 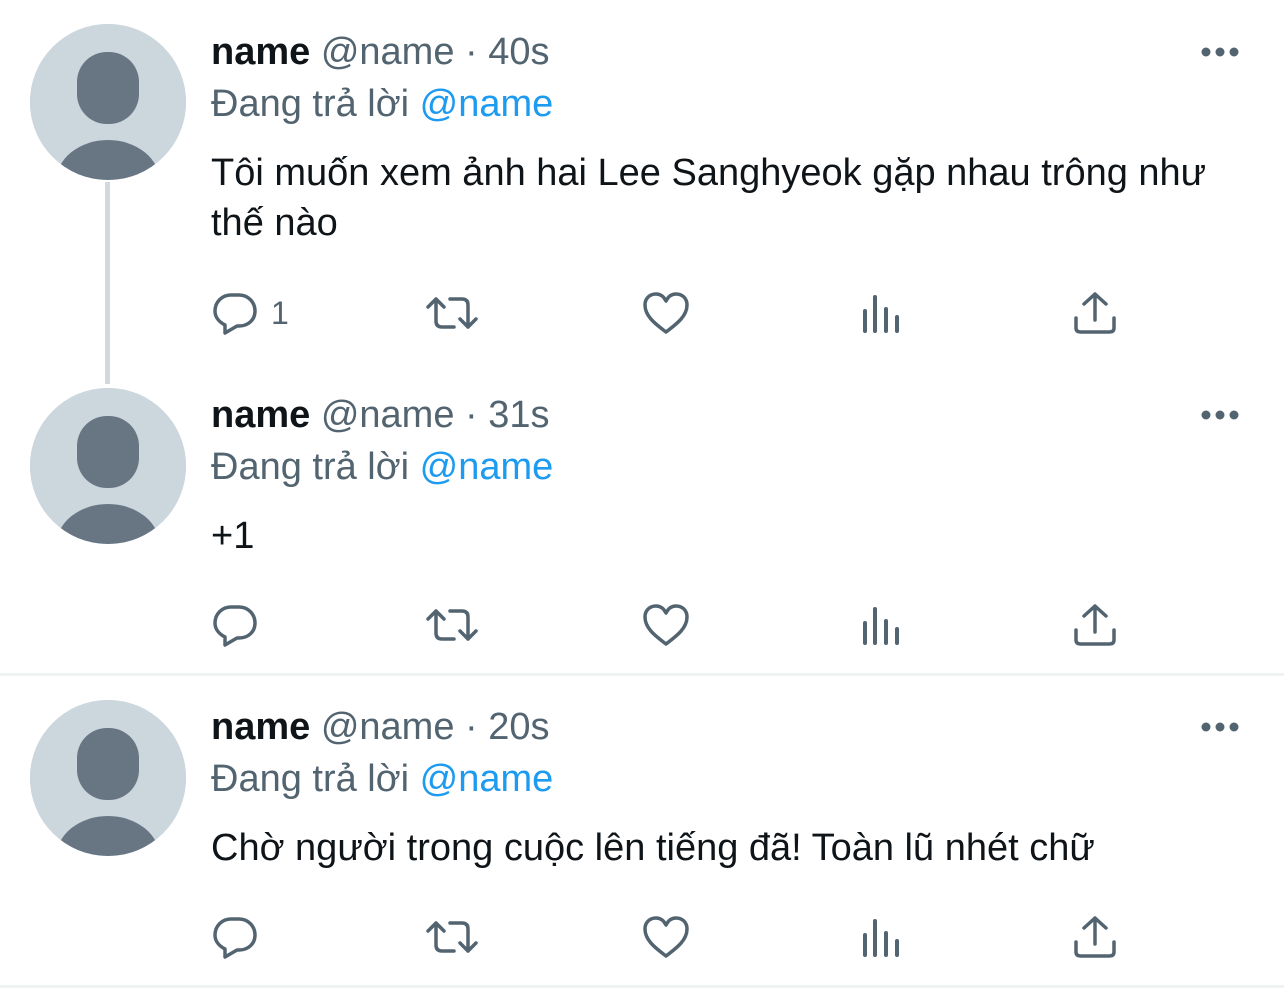 I want to click on timestamp: 40s, so click(x=518, y=52).